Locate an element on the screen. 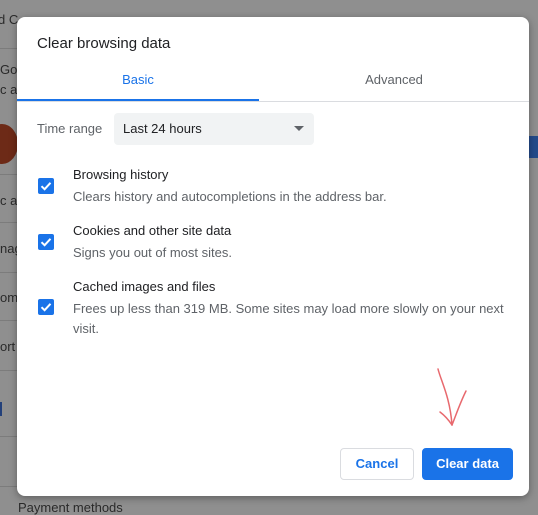 The width and height of the screenshot is (538, 515). time-range-value: Last 24 hours is located at coordinates (162, 128).